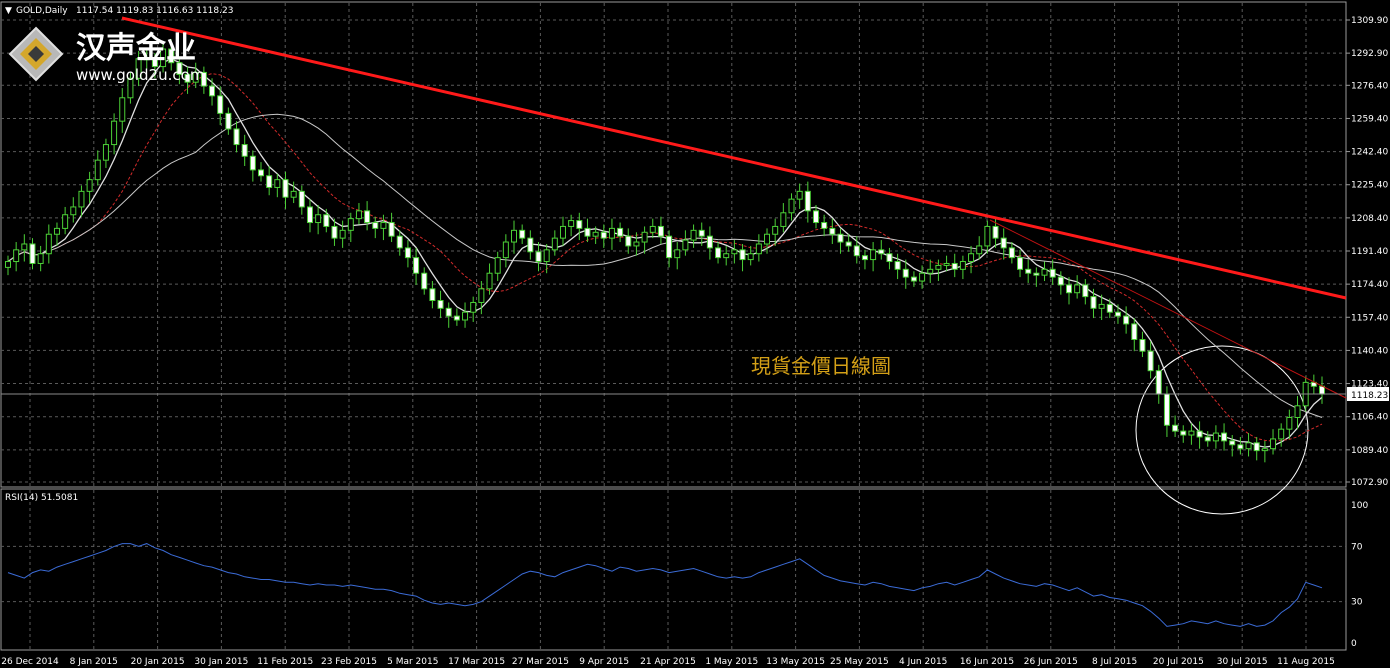 The image size is (1390, 668). I want to click on price-tick-label: 1208.40, so click(1369, 219).